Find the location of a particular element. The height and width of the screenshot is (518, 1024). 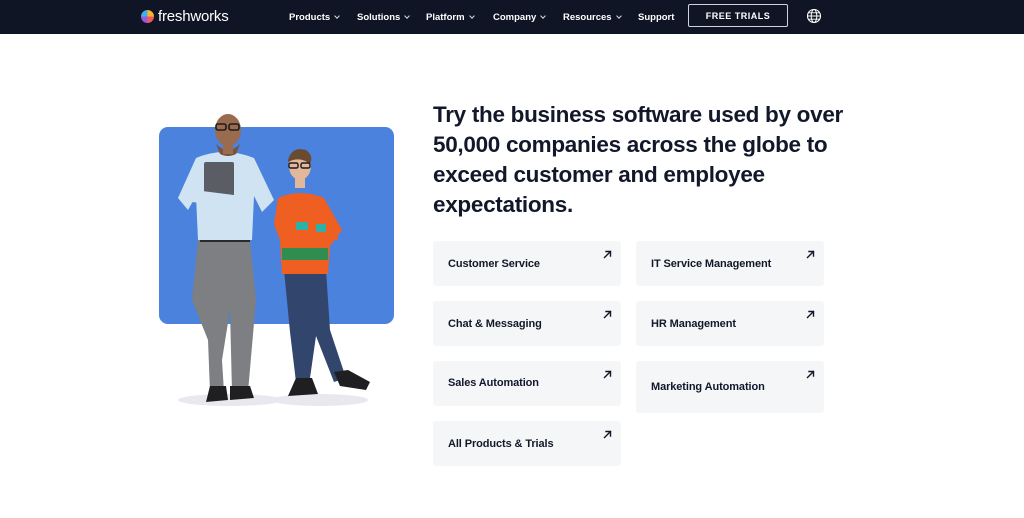

nav-solutions: Solutions is located at coordinates (384, 17).